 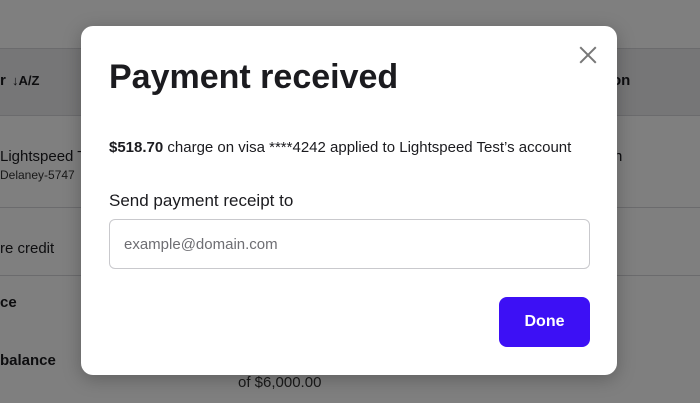 I want to click on receipt-email-label: Send payment receipt to, so click(x=201, y=200).